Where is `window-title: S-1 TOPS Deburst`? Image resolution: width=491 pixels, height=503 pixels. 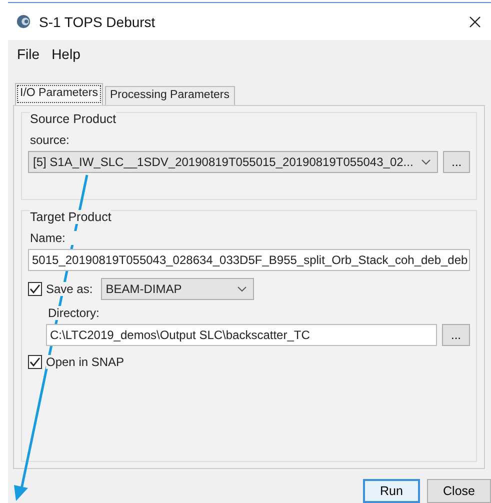 window-title: S-1 TOPS Deburst is located at coordinates (97, 22).